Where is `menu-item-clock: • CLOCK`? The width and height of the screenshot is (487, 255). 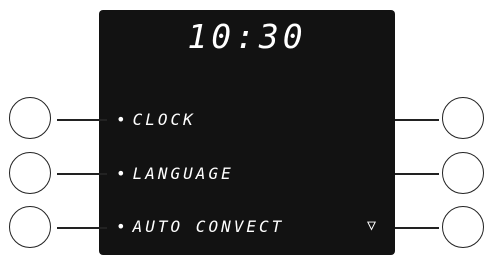
menu-item-clock: • CLOCK is located at coordinates (156, 120).